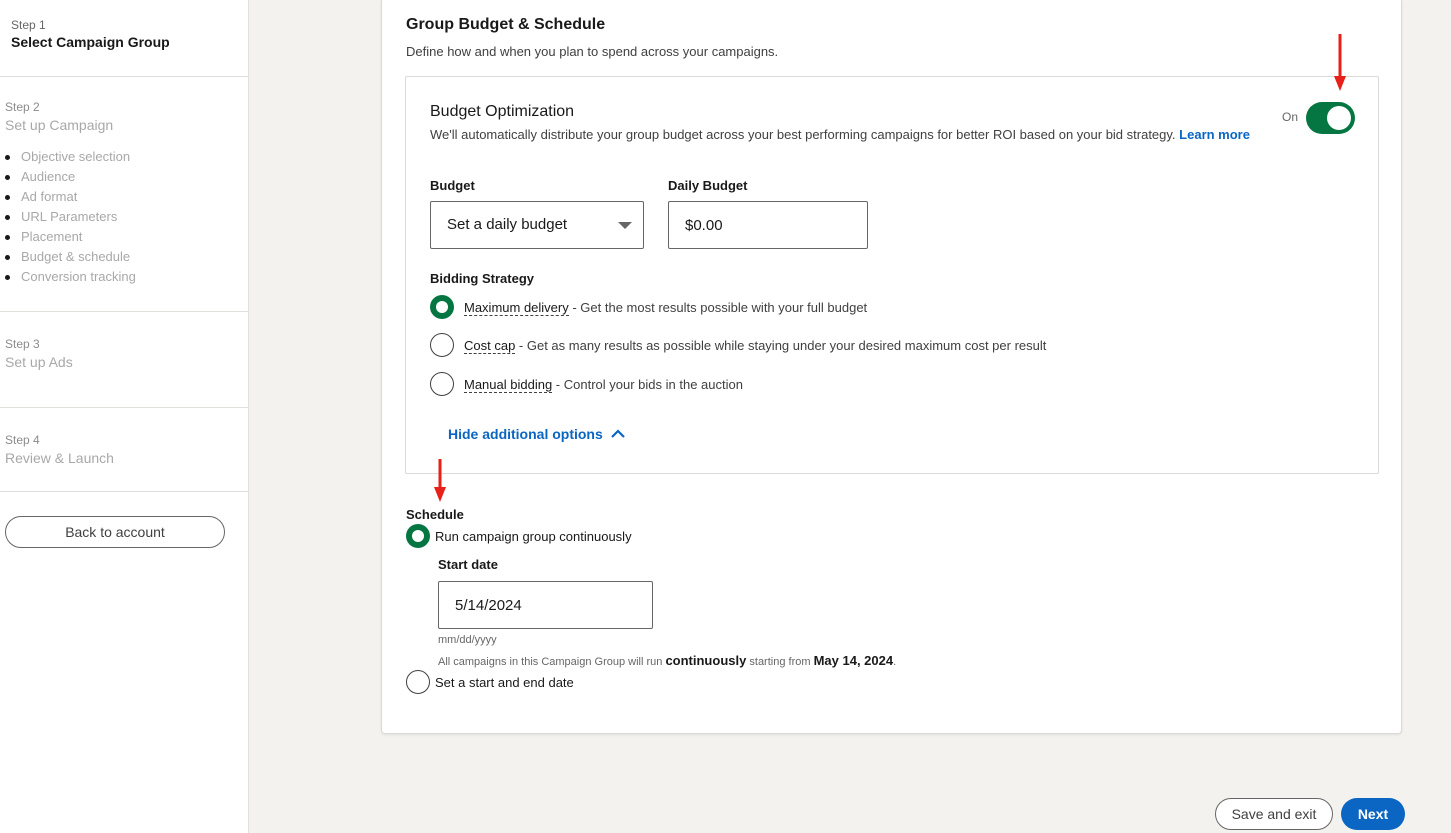 This screenshot has width=1451, height=833. Describe the element at coordinates (502, 111) in the screenshot. I see `budget-optimization-title: Budget Optimization` at that location.